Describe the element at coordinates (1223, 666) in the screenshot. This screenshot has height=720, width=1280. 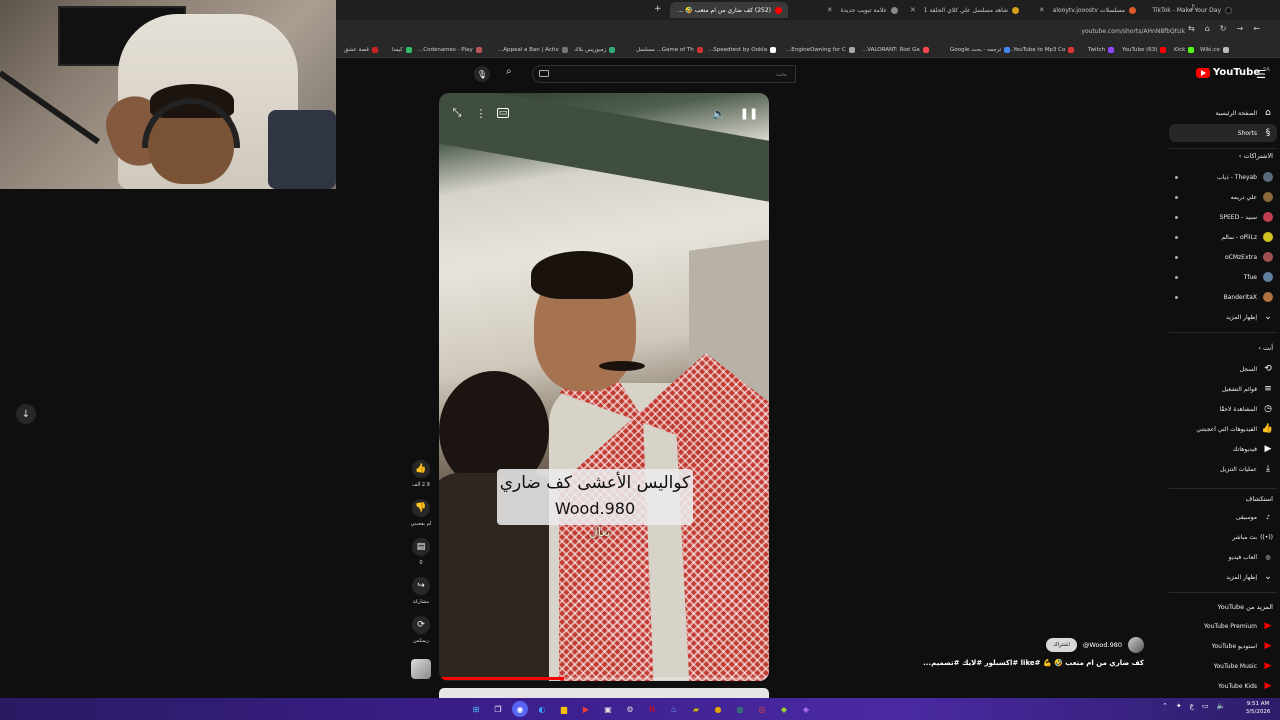
I see `sidebar-more-item: ▶ YouTube Music` at that location.